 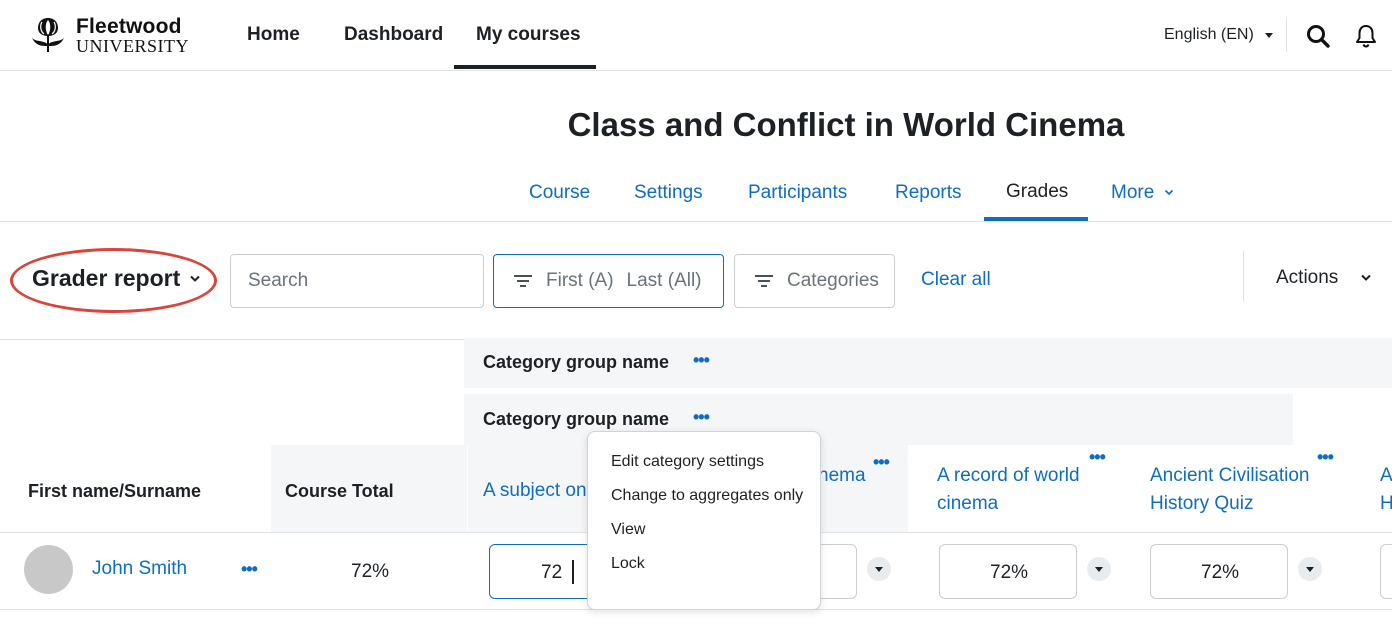 I want to click on menu-edit-category-settings: Edit category settings, so click(x=687, y=462).